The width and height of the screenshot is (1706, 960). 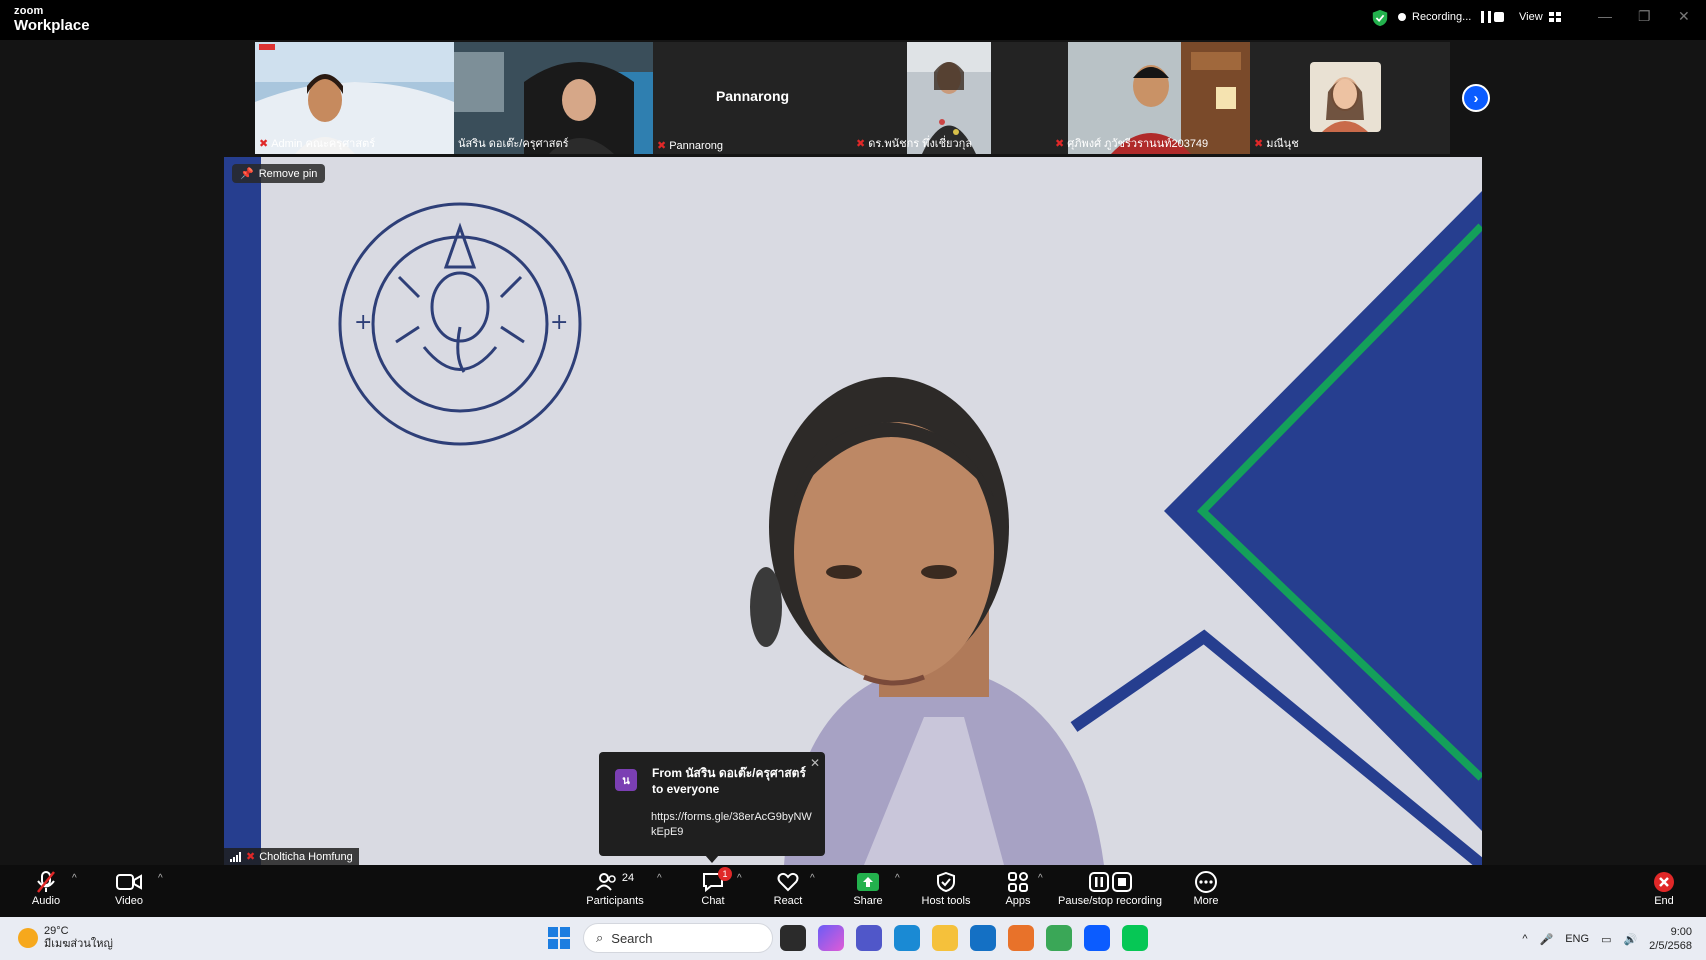 What do you see at coordinates (600, 937) in the screenshot?
I see `search-icon: ⌕` at bounding box center [600, 937].